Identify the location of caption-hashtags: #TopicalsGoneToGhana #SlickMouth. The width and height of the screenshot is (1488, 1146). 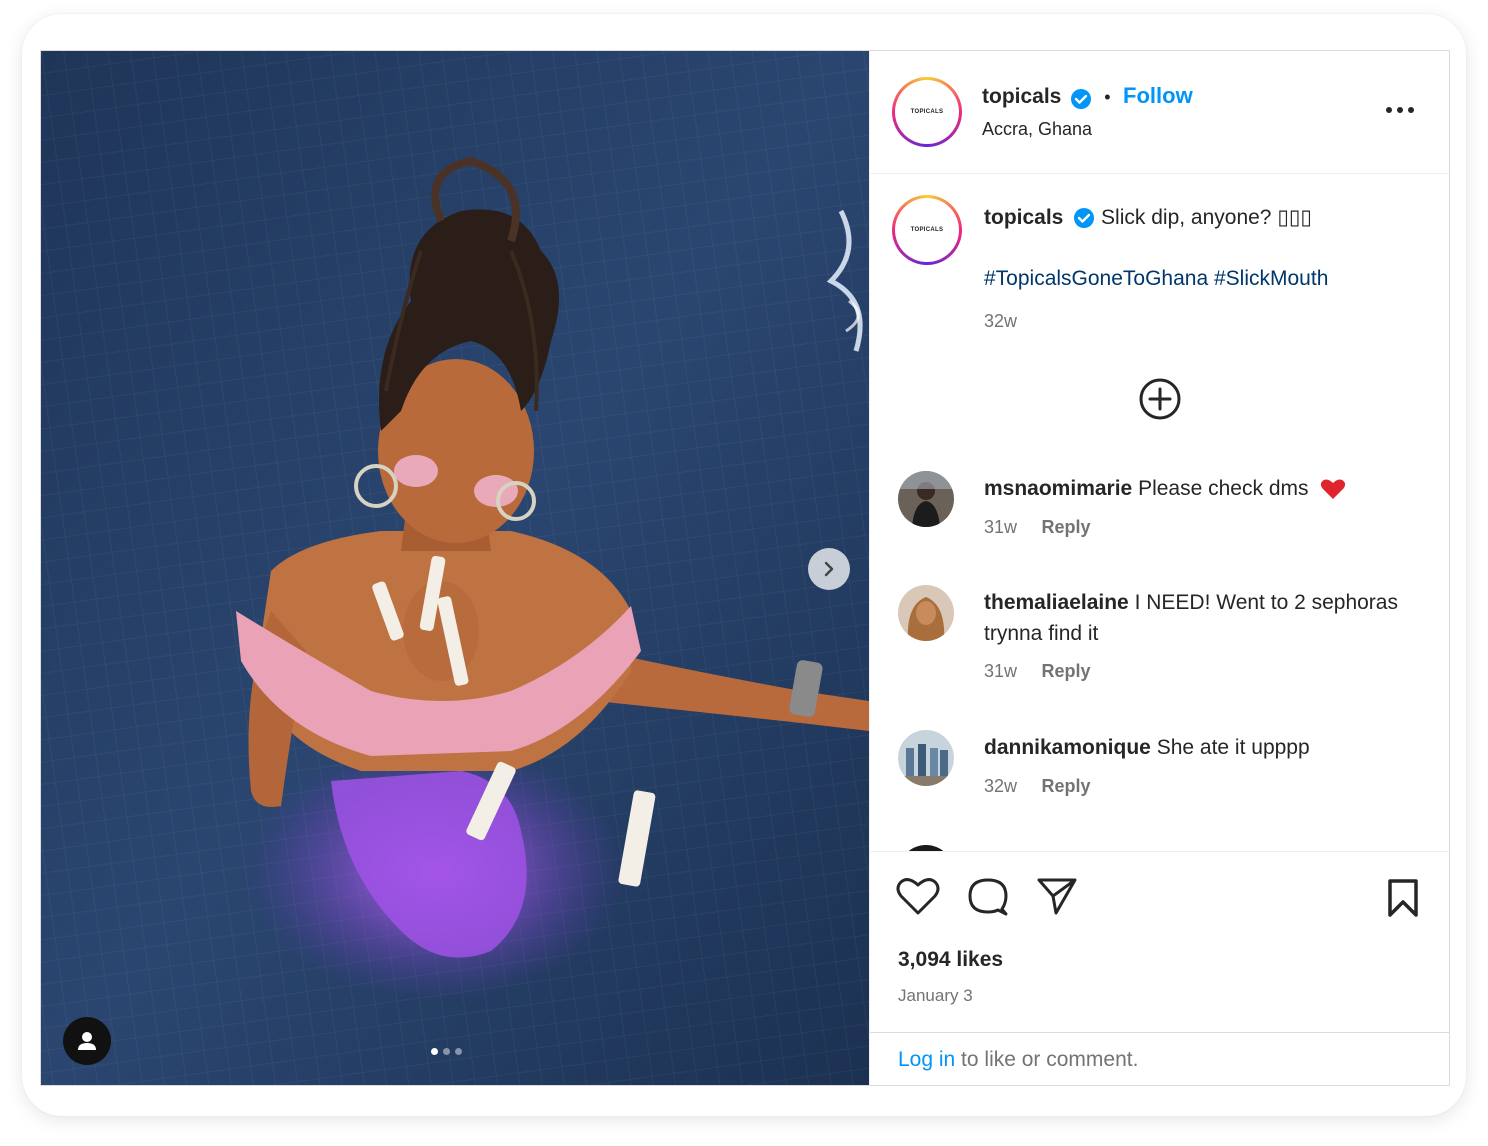
(1156, 279).